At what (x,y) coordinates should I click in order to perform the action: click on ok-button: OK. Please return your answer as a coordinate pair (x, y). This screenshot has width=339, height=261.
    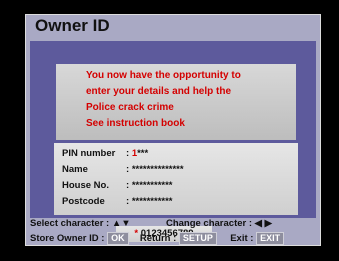
    Looking at the image, I should click on (118, 238).